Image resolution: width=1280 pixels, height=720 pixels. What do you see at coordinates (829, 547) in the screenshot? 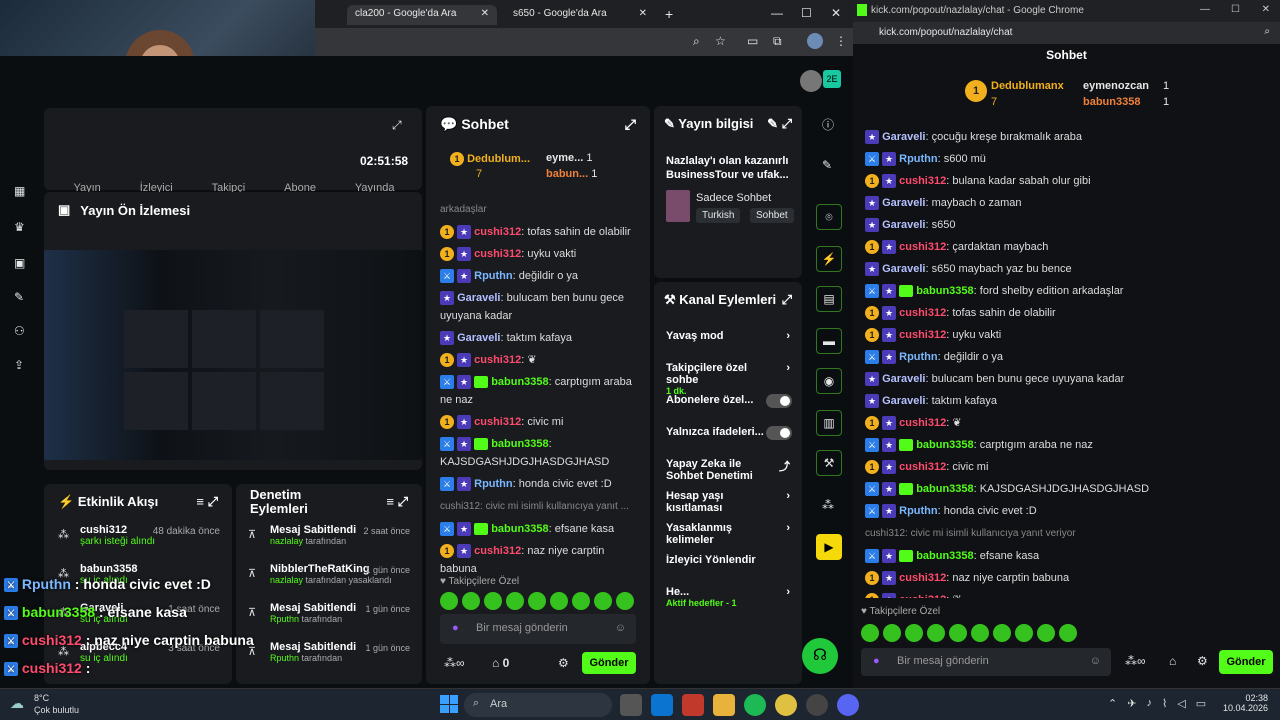
I see `clip-icon: ▶` at bounding box center [829, 547].